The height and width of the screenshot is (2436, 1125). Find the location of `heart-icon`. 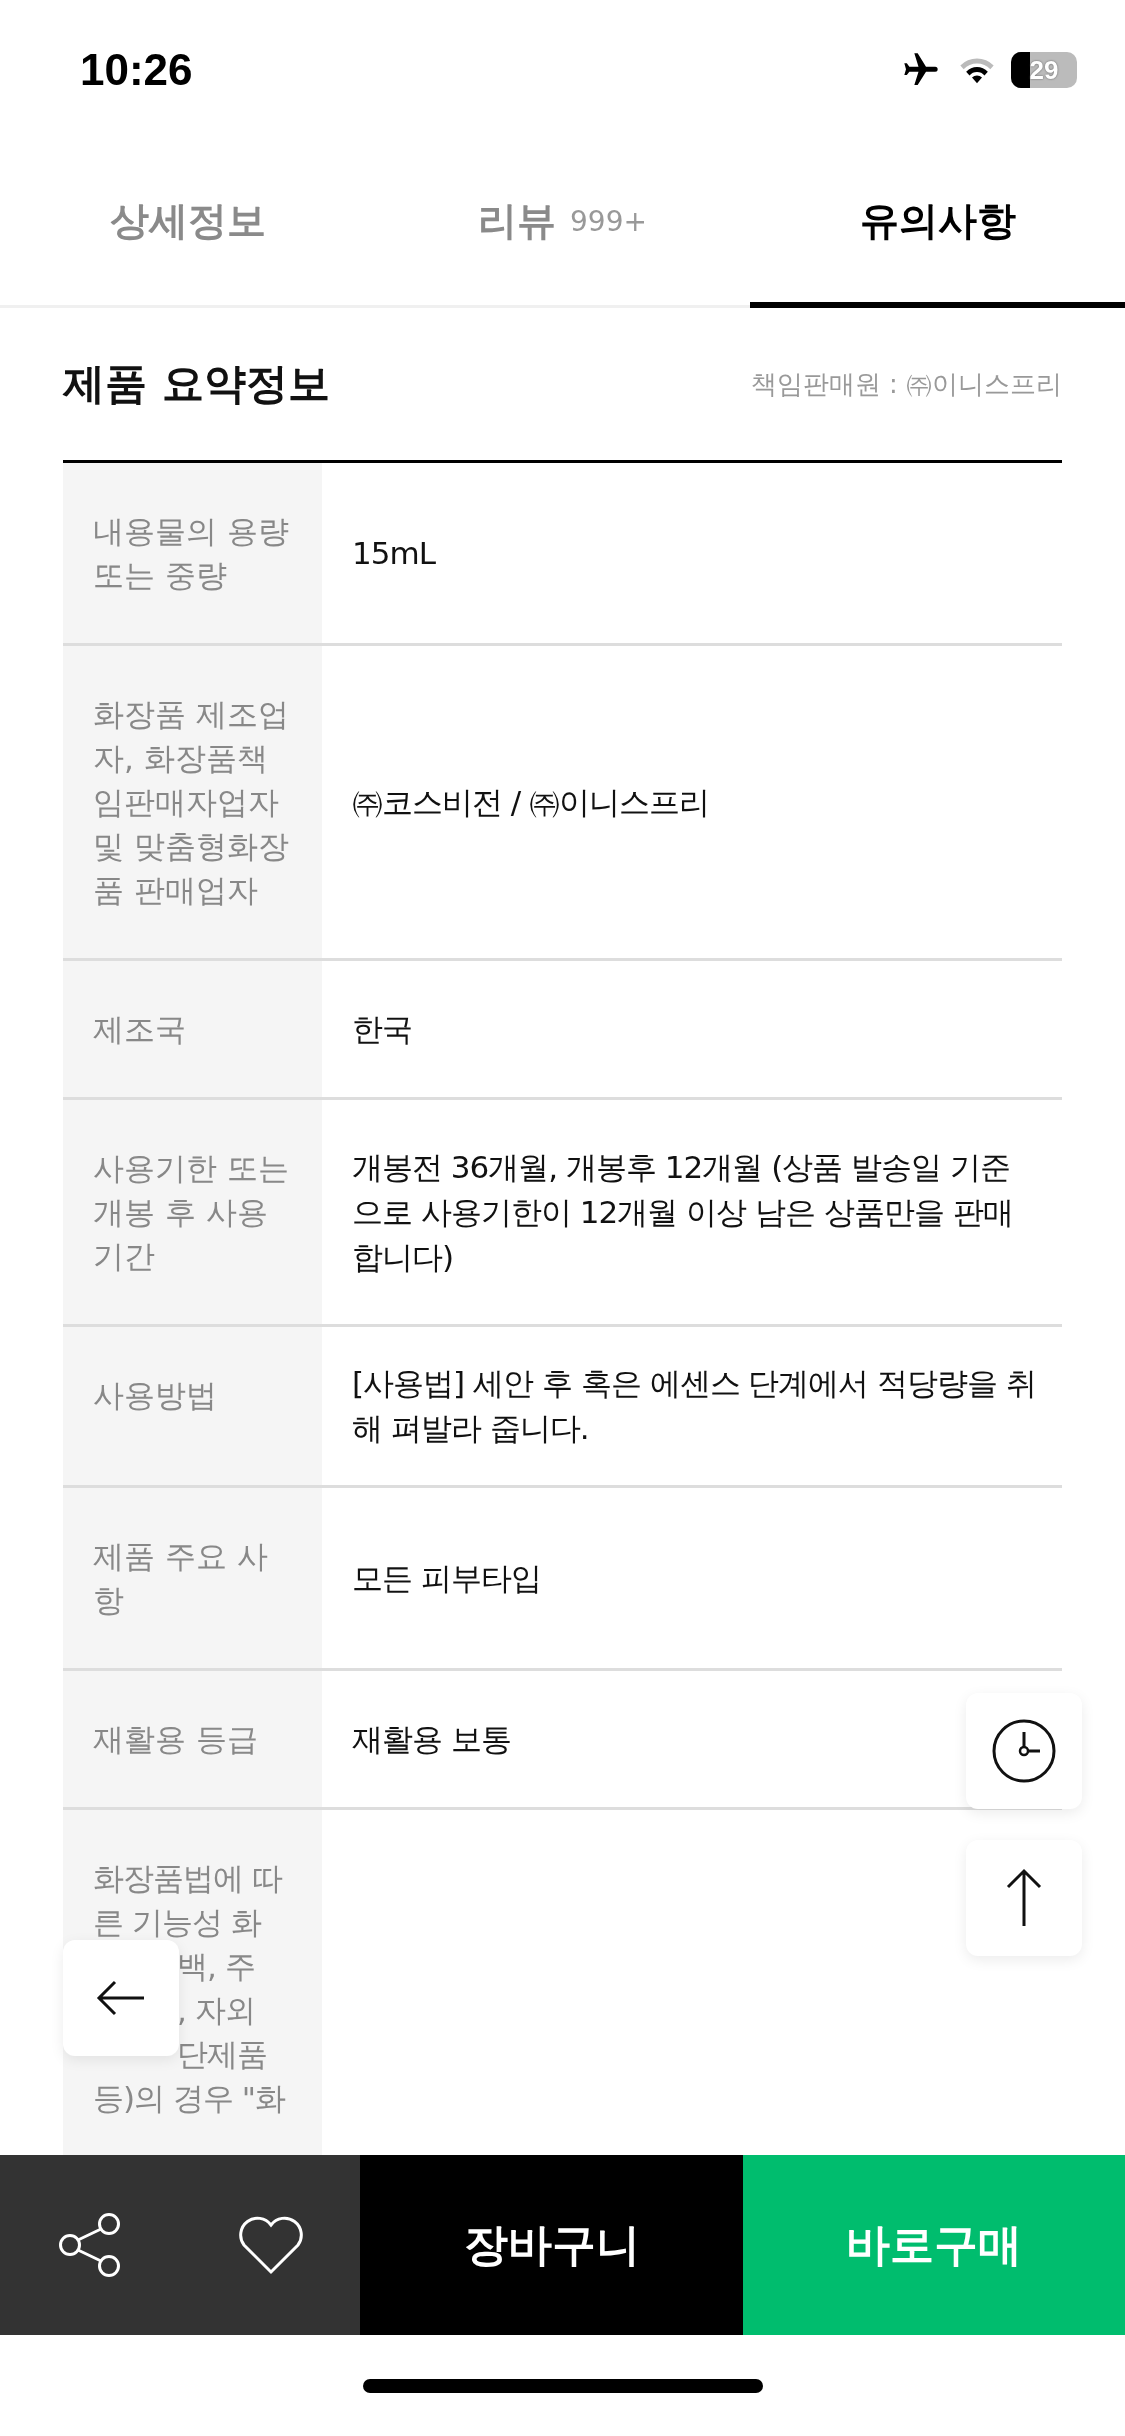

heart-icon is located at coordinates (270, 2245).